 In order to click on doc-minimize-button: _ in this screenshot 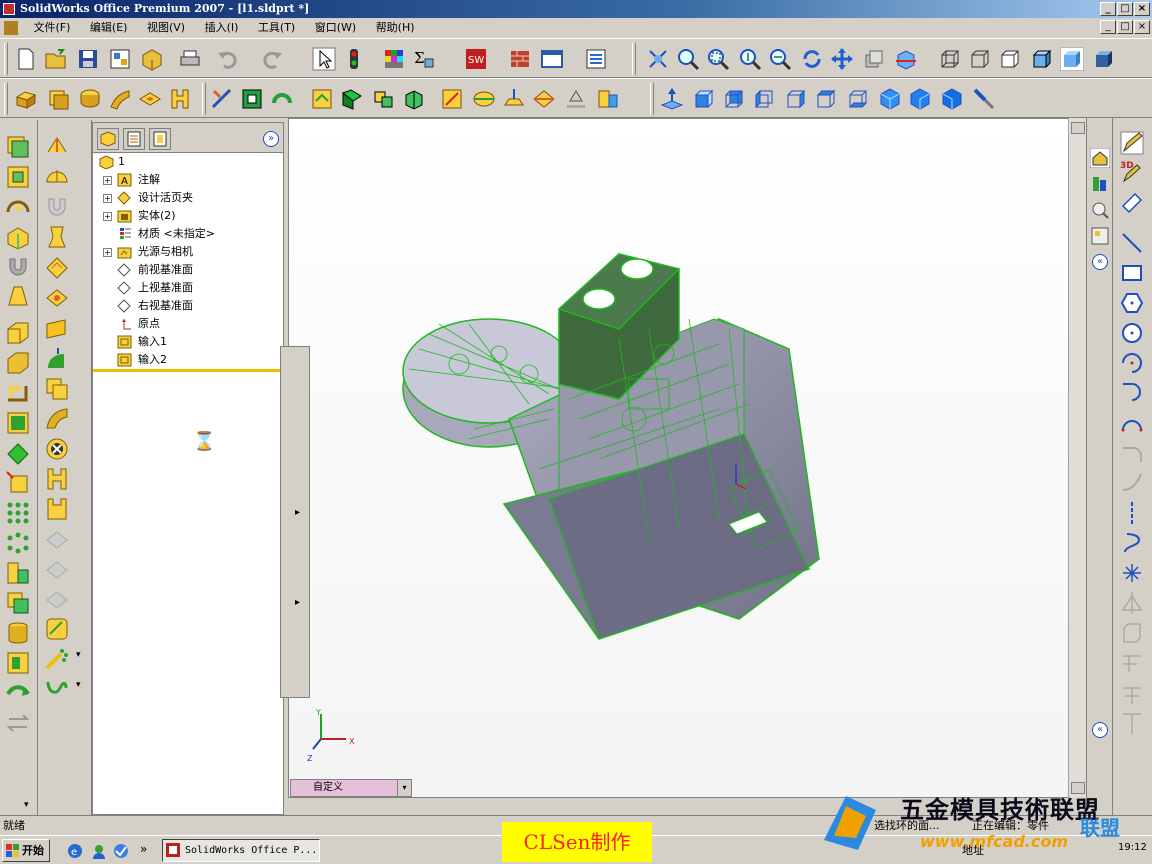, I will do `click(1108, 27)`.